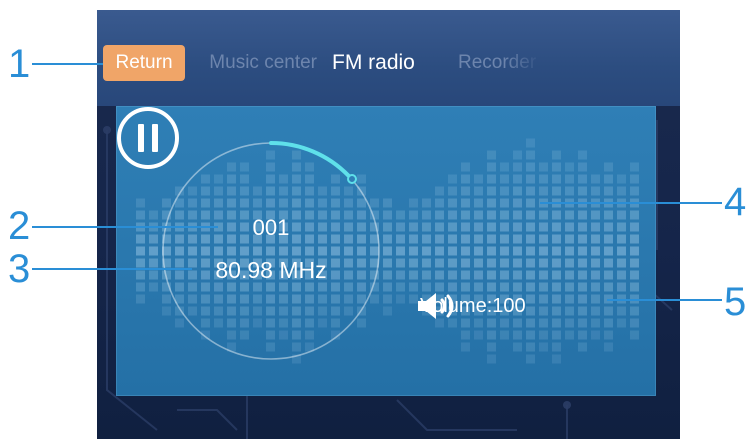  I want to click on return-button: Return, so click(144, 63).